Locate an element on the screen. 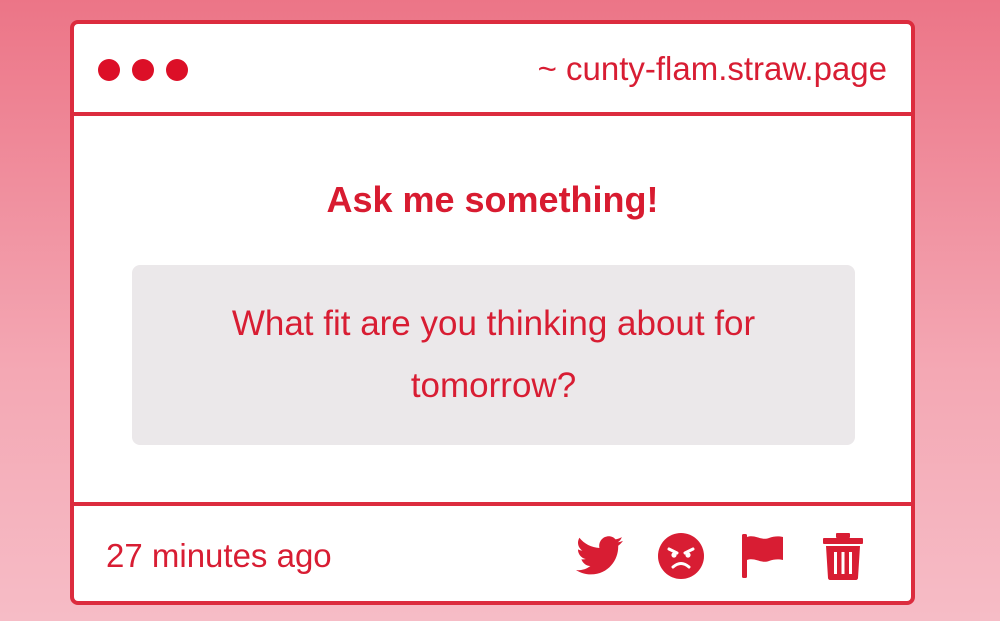 The image size is (1000, 621). action-bar is located at coordinates (721, 556).